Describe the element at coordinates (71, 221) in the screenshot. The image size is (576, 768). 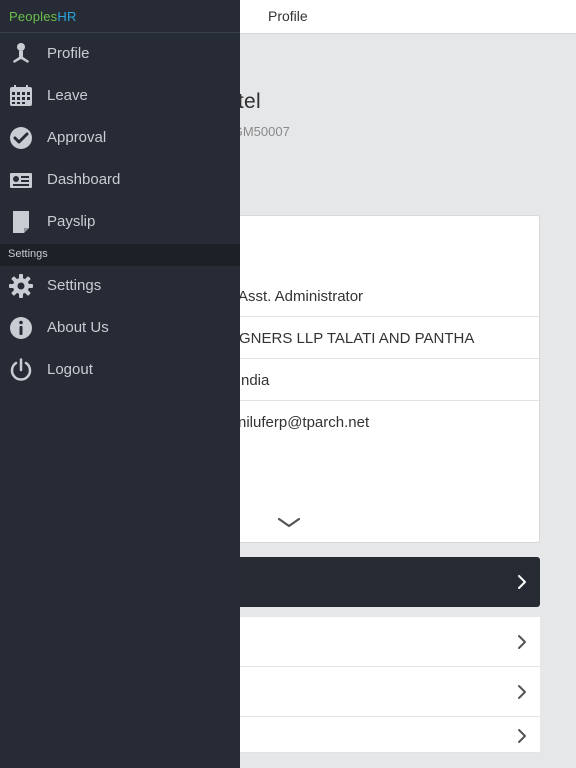
I see `nav-label: Payslip` at that location.